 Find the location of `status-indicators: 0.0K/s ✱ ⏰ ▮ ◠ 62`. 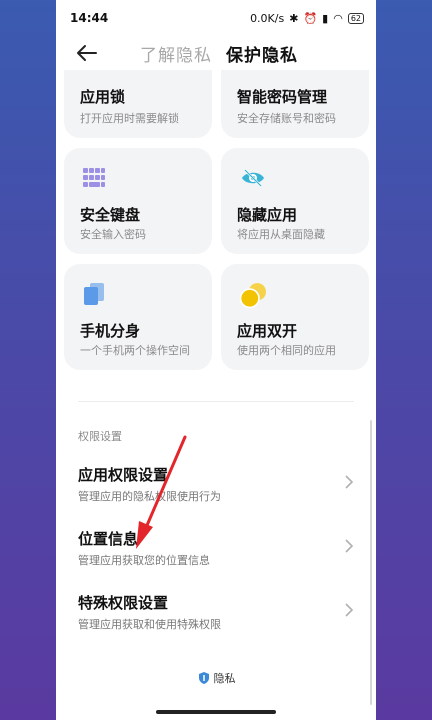

status-indicators: 0.0K/s ✱ ⏰ ▮ ◠ 62 is located at coordinates (307, 18).